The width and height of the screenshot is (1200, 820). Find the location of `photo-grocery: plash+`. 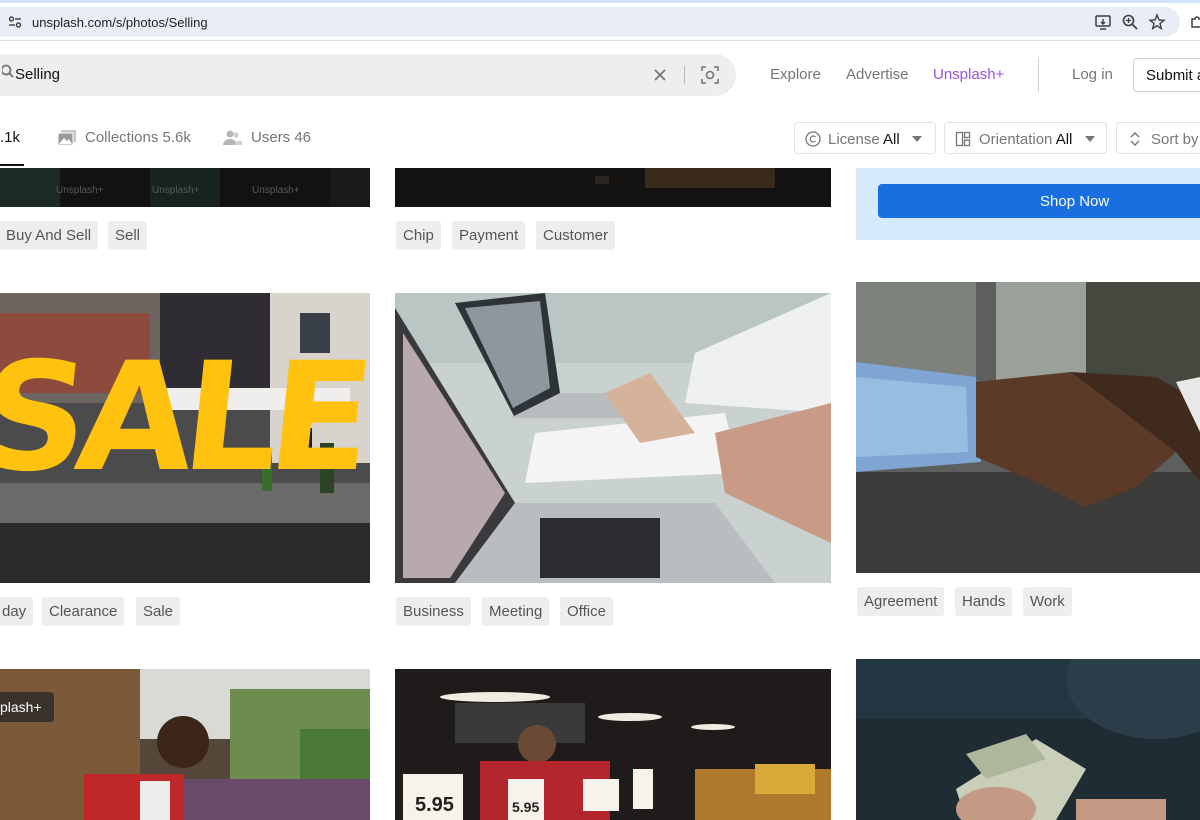

photo-grocery: plash+ is located at coordinates (185, 744).